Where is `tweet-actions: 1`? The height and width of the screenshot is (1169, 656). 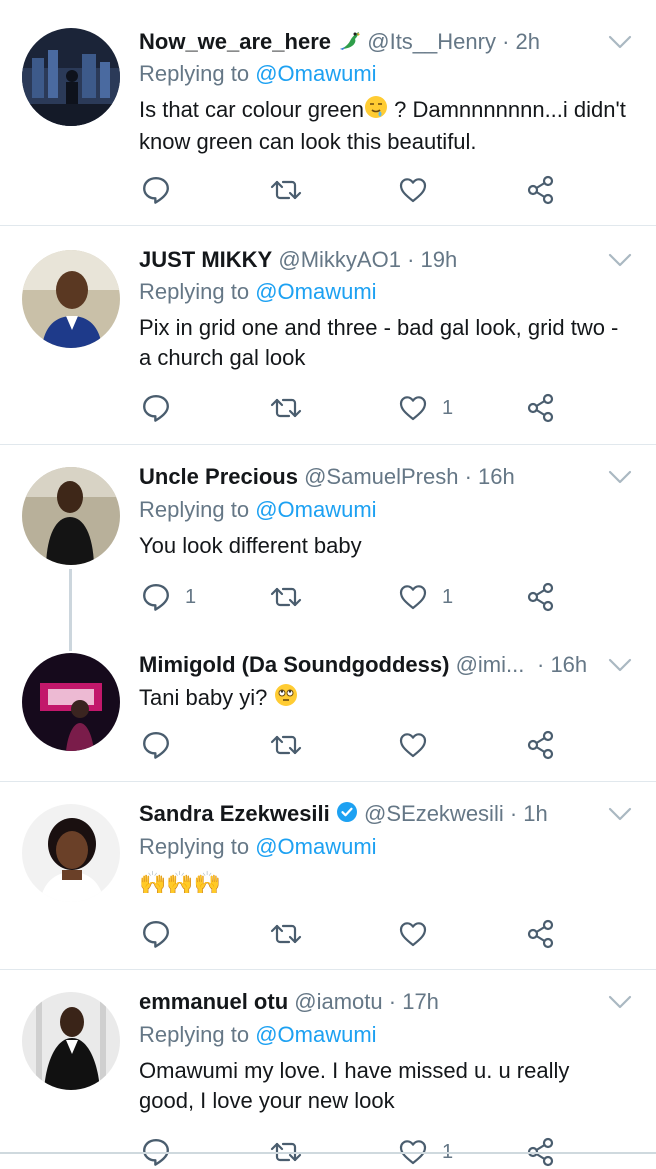 tweet-actions: 1 is located at coordinates (328, 408).